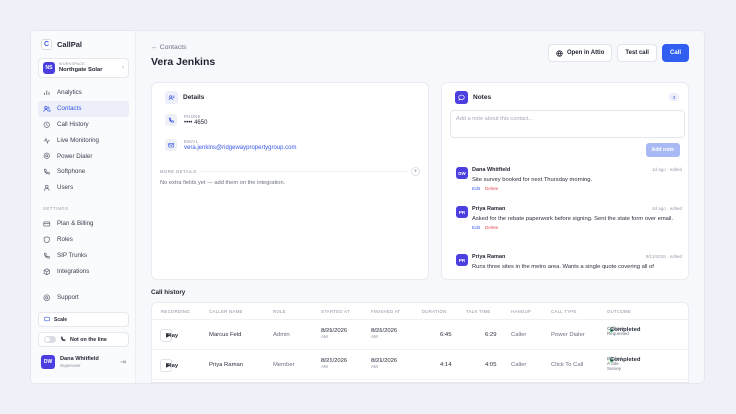  Describe the element at coordinates (491, 335) in the screenshot. I see `talk-time: 6:29` at that location.